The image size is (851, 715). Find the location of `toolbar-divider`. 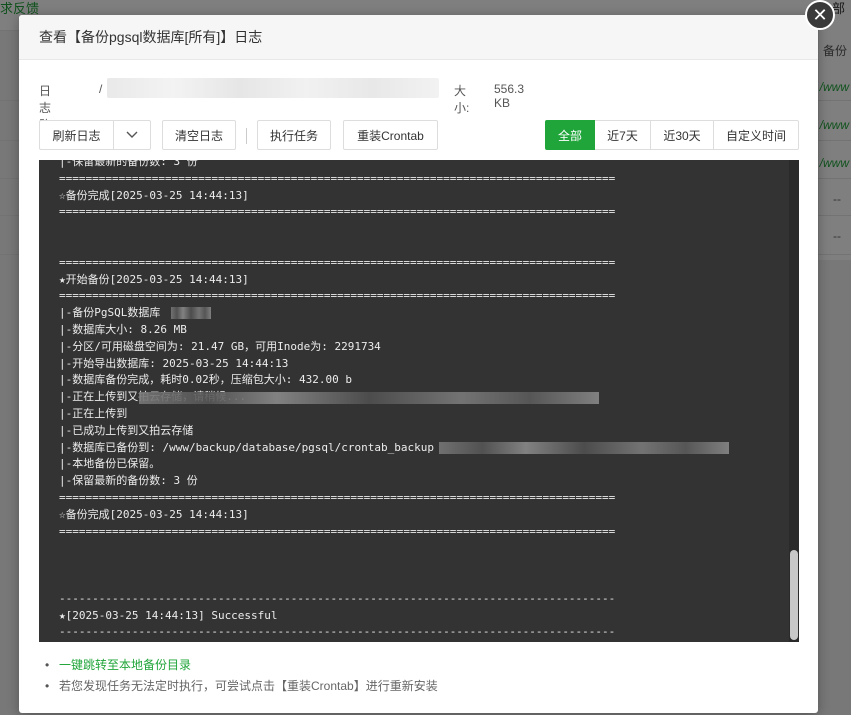

toolbar-divider is located at coordinates (246, 136).